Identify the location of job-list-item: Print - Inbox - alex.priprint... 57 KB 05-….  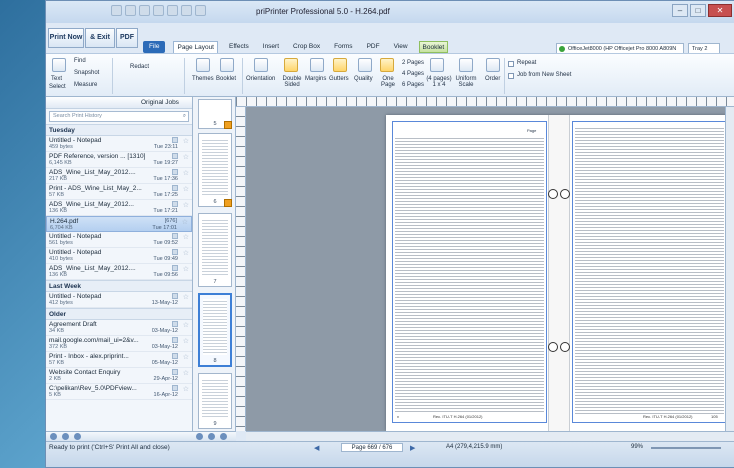
(119, 360).